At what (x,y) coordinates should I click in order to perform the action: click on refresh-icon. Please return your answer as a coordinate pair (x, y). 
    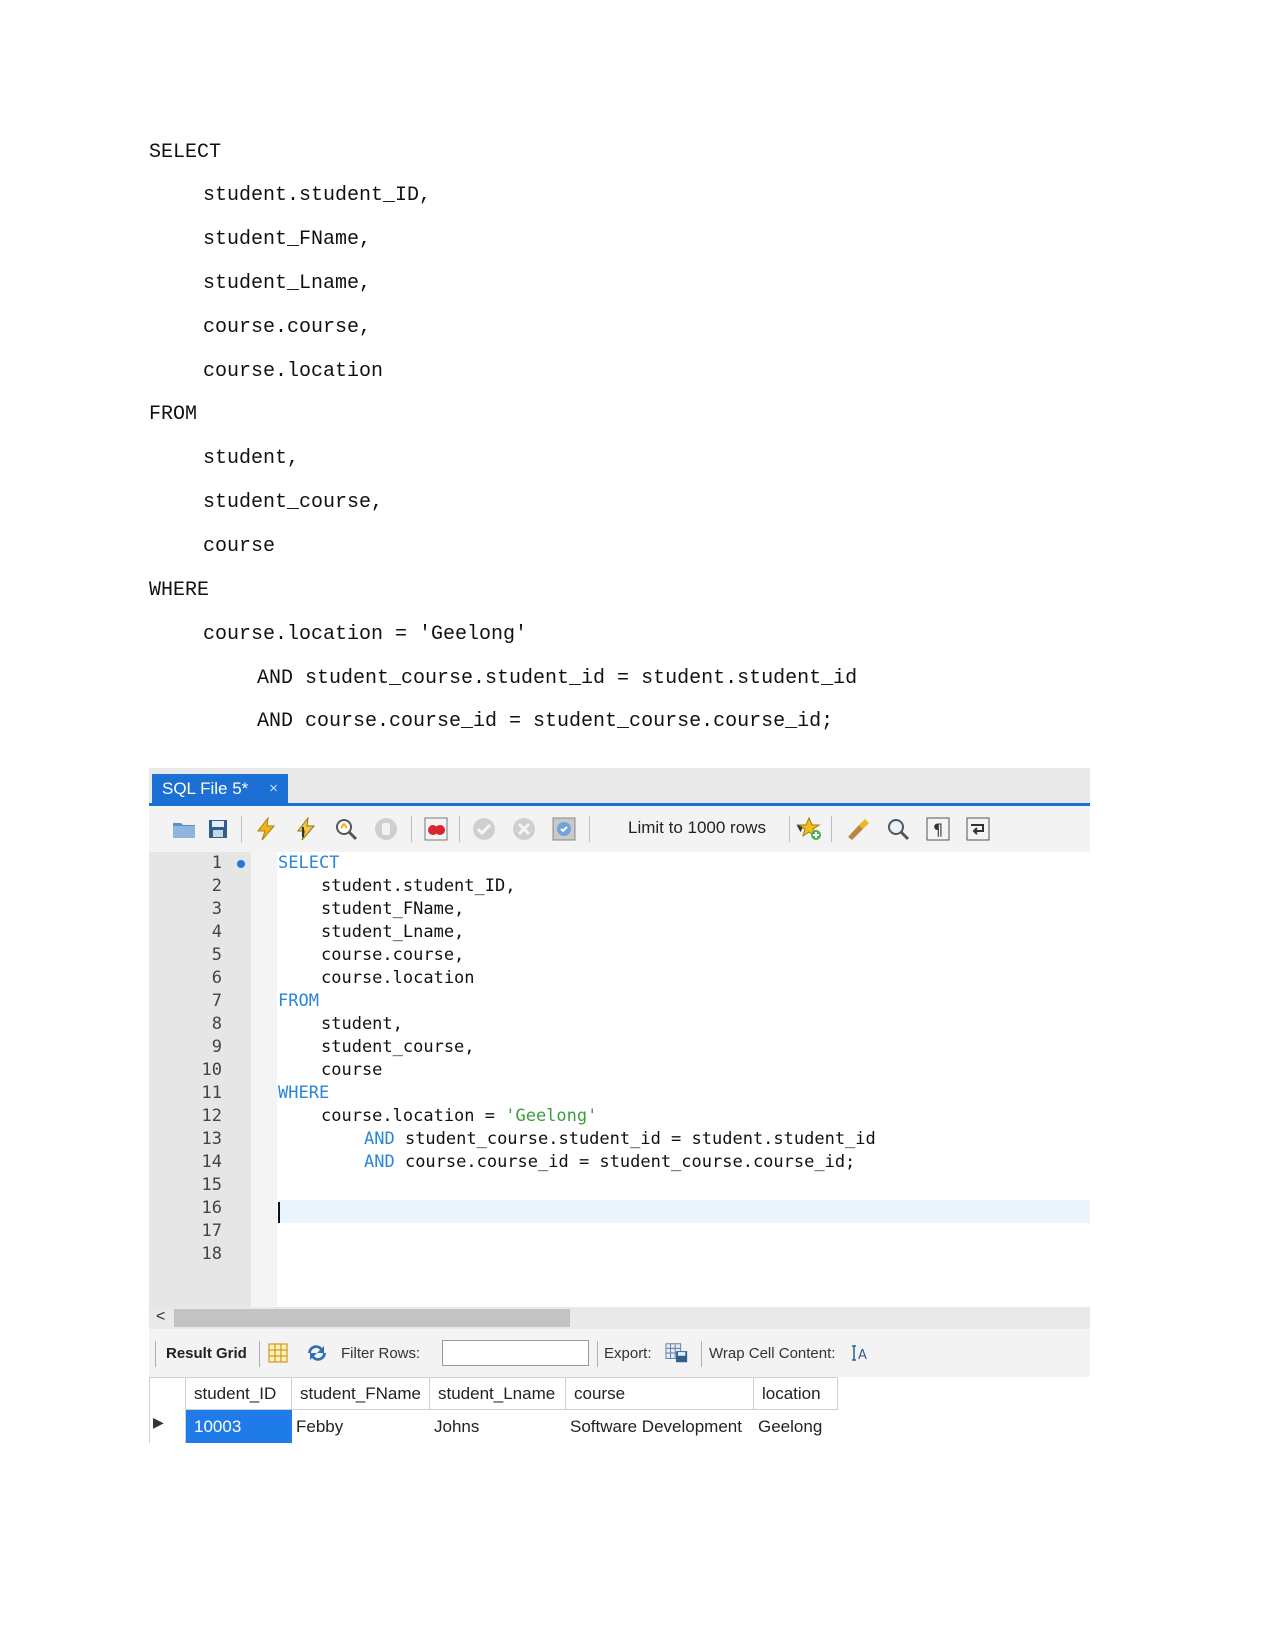
    Looking at the image, I should click on (317, 1353).